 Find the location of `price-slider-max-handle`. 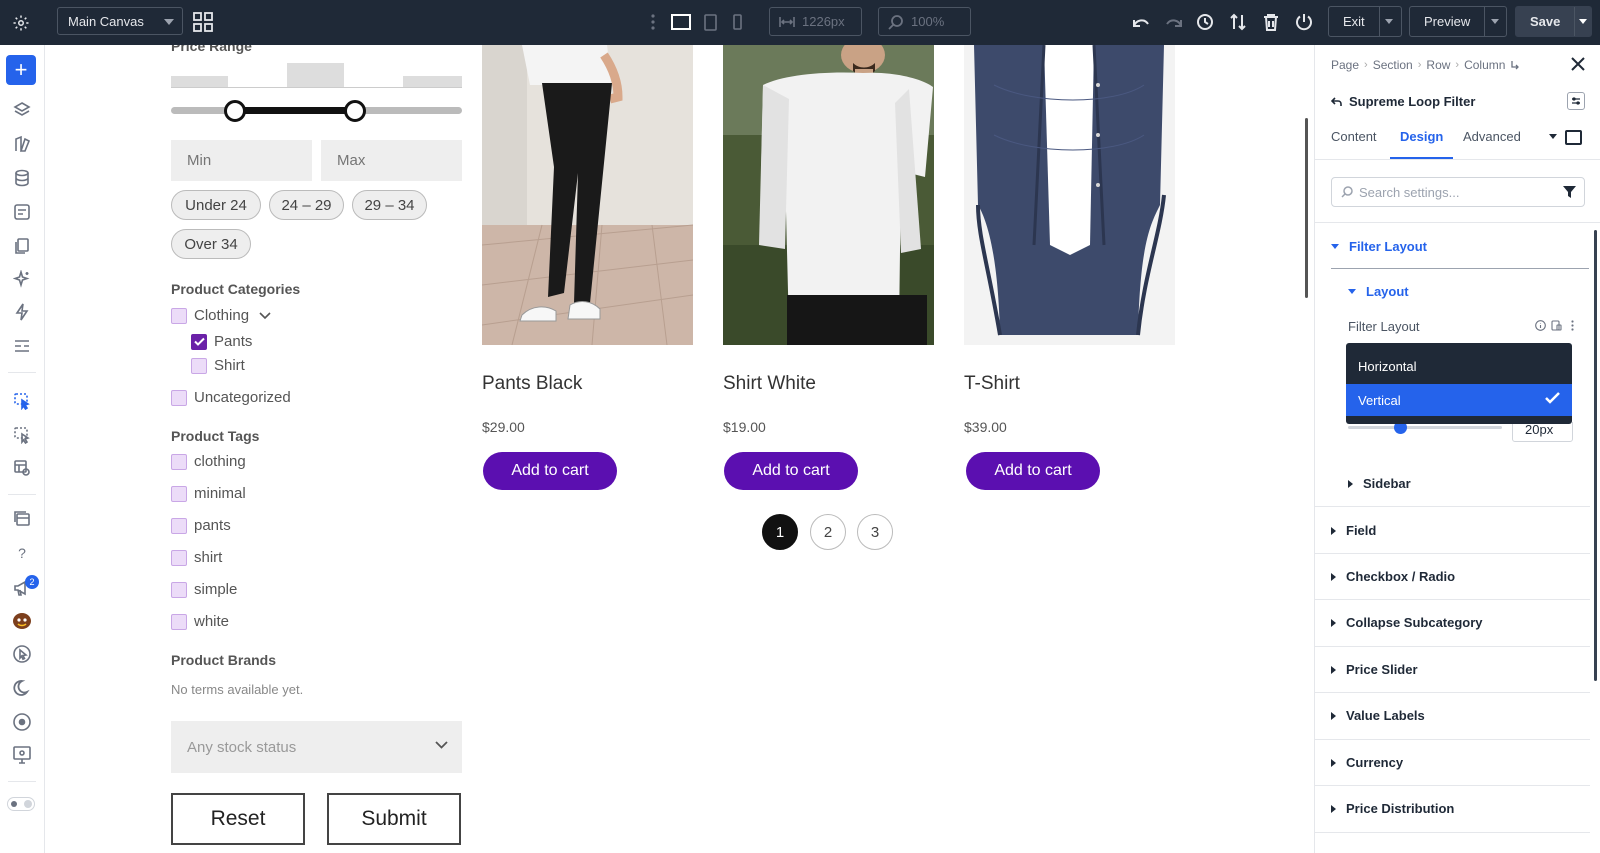

price-slider-max-handle is located at coordinates (355, 111).